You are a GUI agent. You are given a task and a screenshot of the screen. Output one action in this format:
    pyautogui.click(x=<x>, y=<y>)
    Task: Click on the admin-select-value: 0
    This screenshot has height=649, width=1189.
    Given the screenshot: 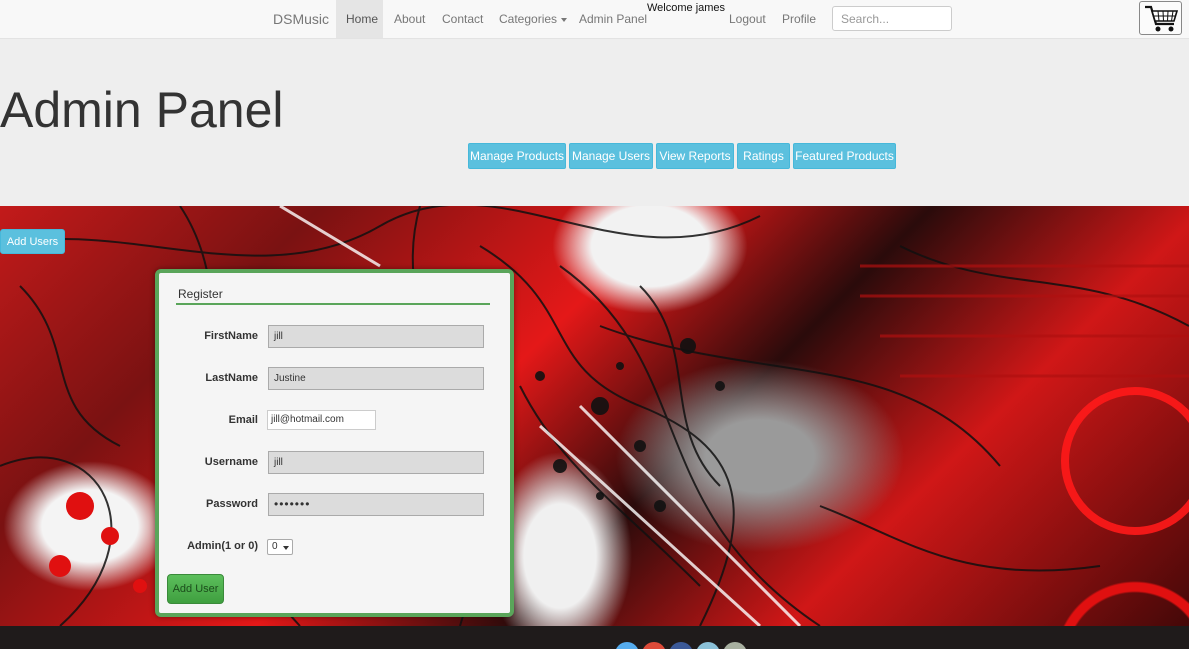 What is the action you would take?
    pyautogui.click(x=275, y=546)
    